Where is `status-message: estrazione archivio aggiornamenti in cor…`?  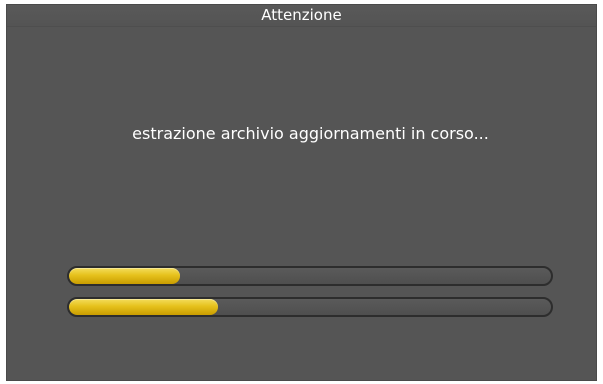
status-message: estrazione archivio aggiornamenti in cor… is located at coordinates (310, 133).